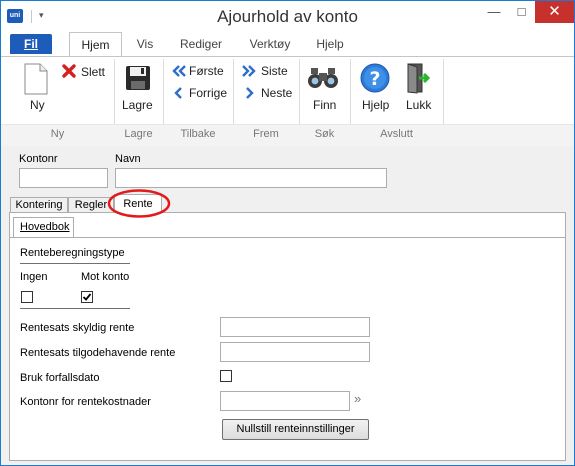  What do you see at coordinates (554, 12) in the screenshot?
I see `close-button: ✕` at bounding box center [554, 12].